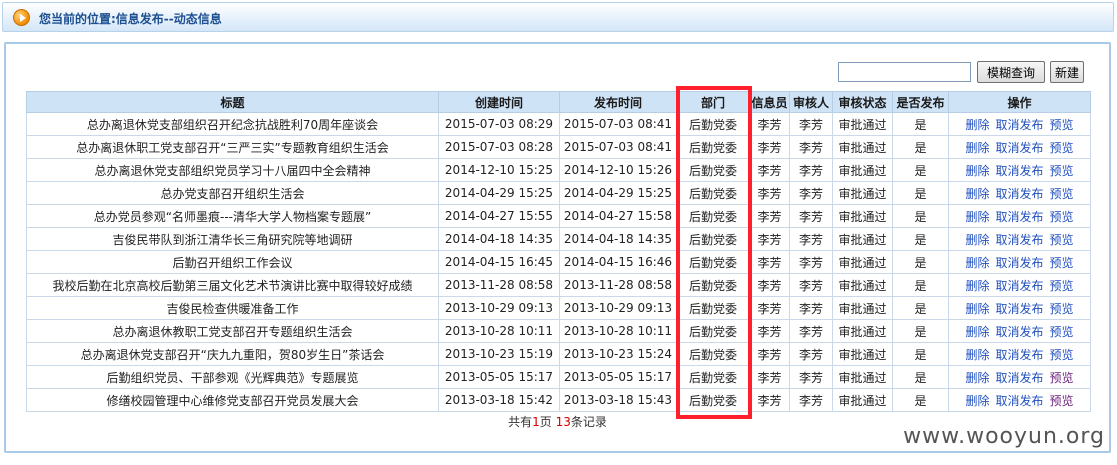  I want to click on actions-cell: 删除 取消发布 预览, so click(1019, 400).